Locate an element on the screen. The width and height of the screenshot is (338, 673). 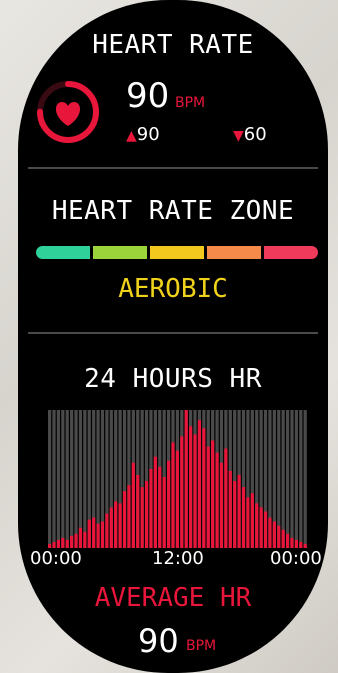
current-zone: AEROBIC is located at coordinates (173, 289).